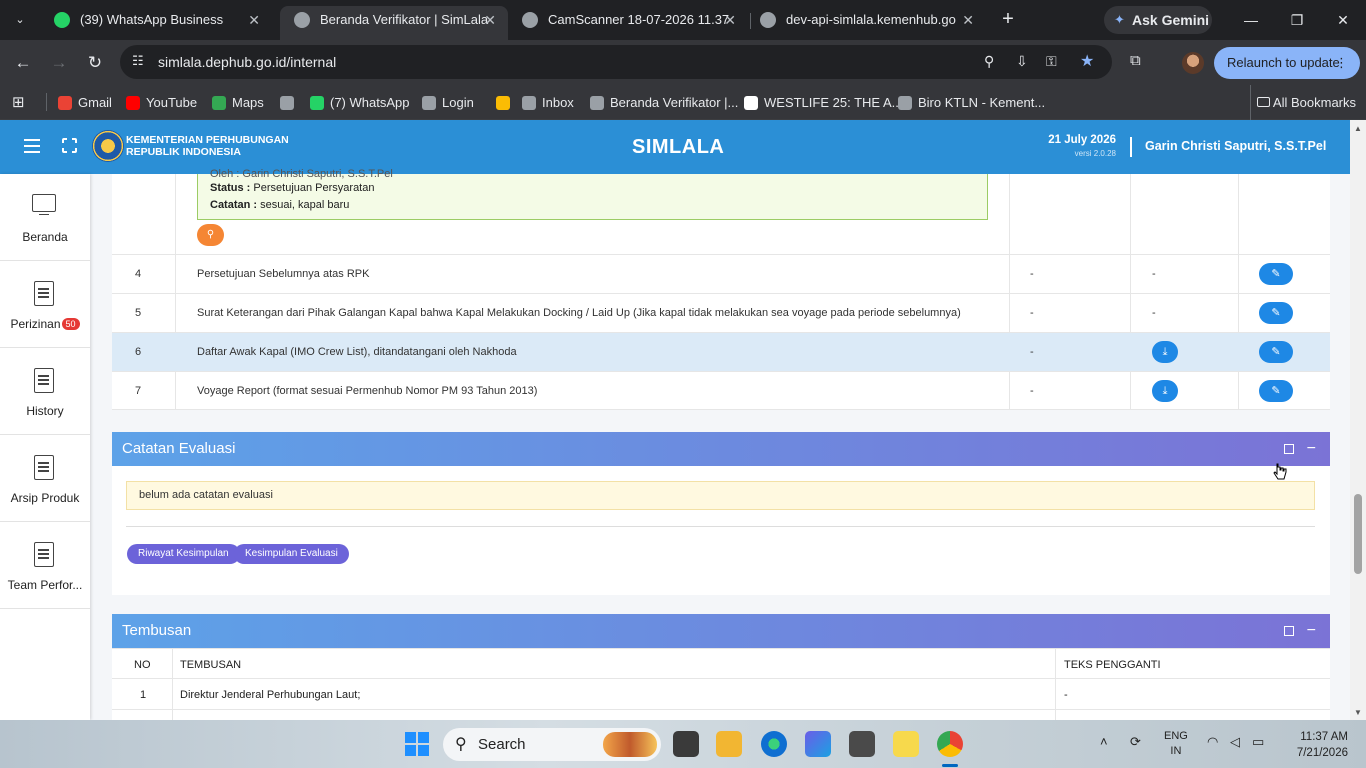 Image resolution: width=1366 pixels, height=768 pixels. What do you see at coordinates (1297, 20) in the screenshot?
I see `restore-button: ❐` at bounding box center [1297, 20].